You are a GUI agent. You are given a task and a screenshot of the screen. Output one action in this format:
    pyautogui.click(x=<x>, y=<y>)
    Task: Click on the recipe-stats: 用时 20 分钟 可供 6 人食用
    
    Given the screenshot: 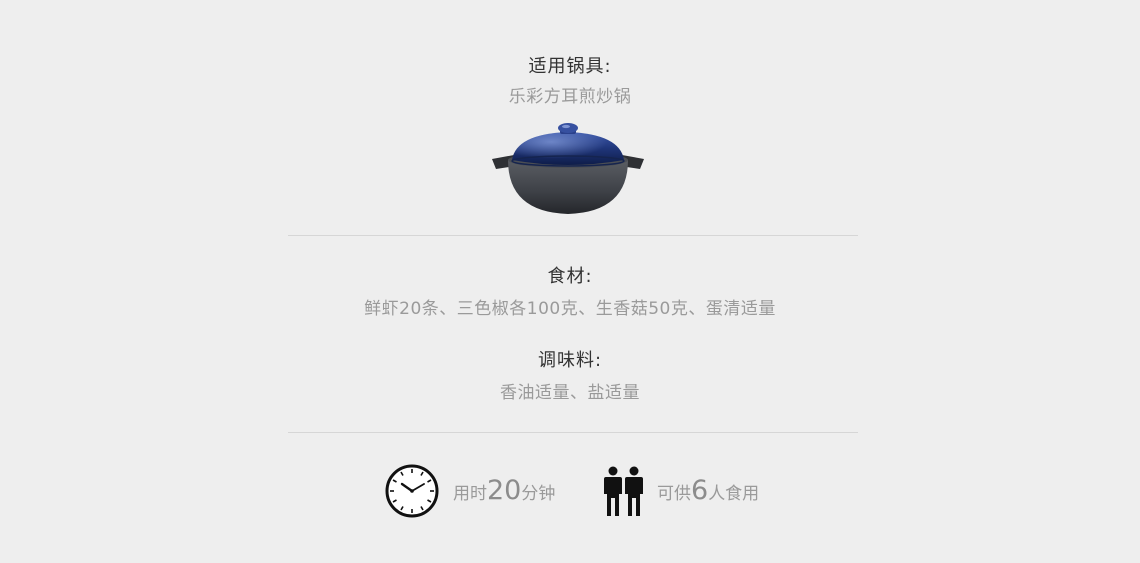 What is the action you would take?
    pyautogui.click(x=570, y=491)
    